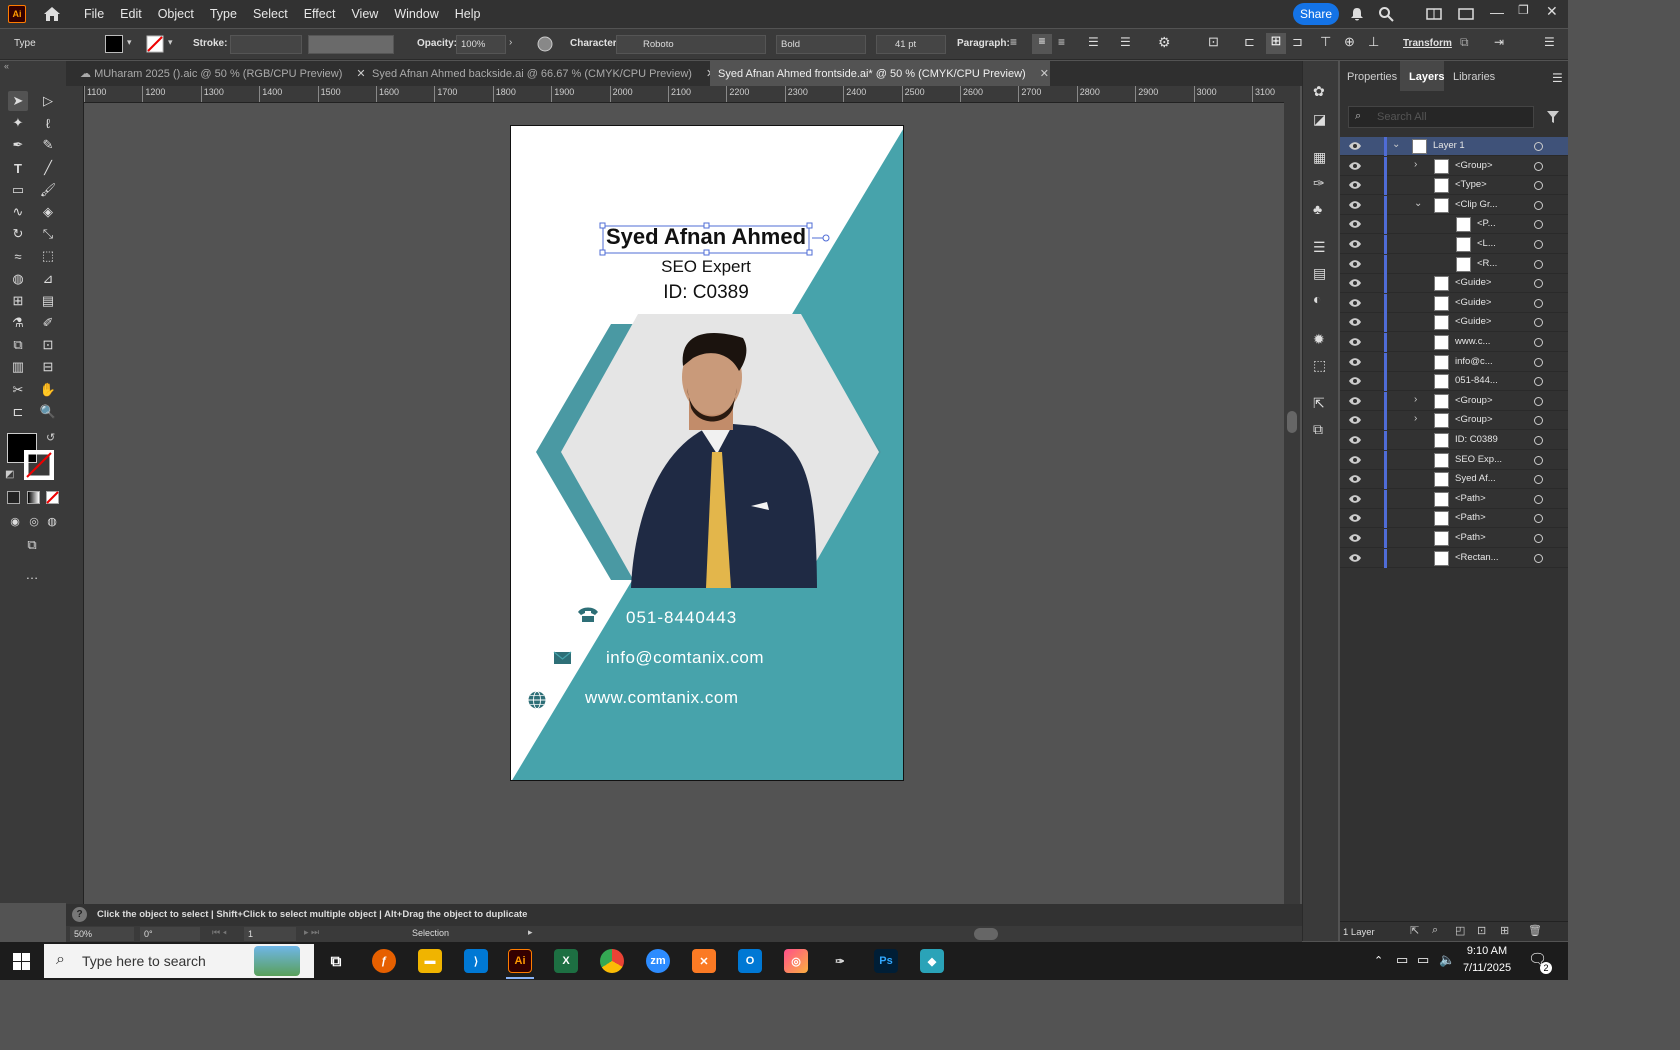 This screenshot has height=1050, width=1680. What do you see at coordinates (1434, 14) in the screenshot?
I see `workspace-icon` at bounding box center [1434, 14].